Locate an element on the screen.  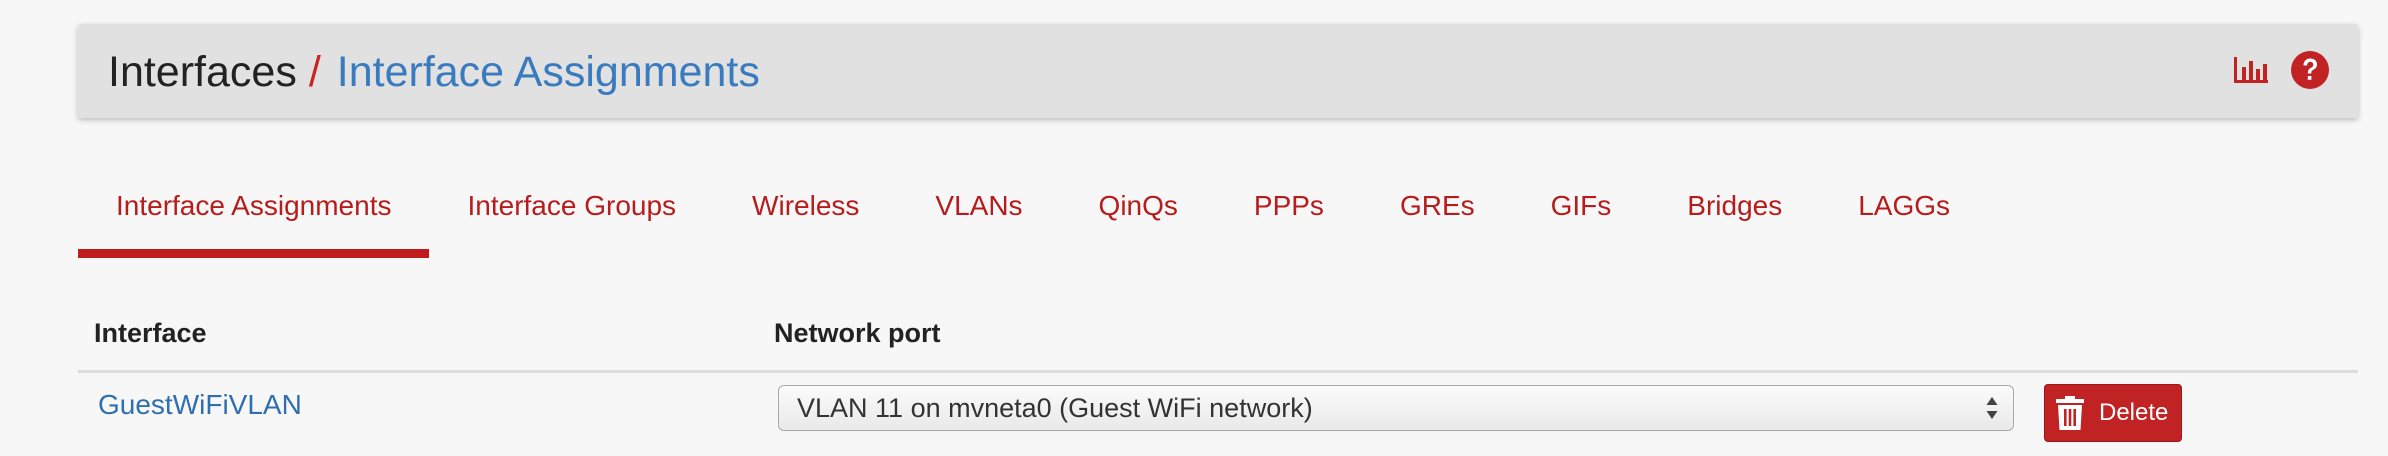
network-port-selected-value: VLAN 11 on mvneta0 (Guest WiFi network) is located at coordinates (1055, 408).